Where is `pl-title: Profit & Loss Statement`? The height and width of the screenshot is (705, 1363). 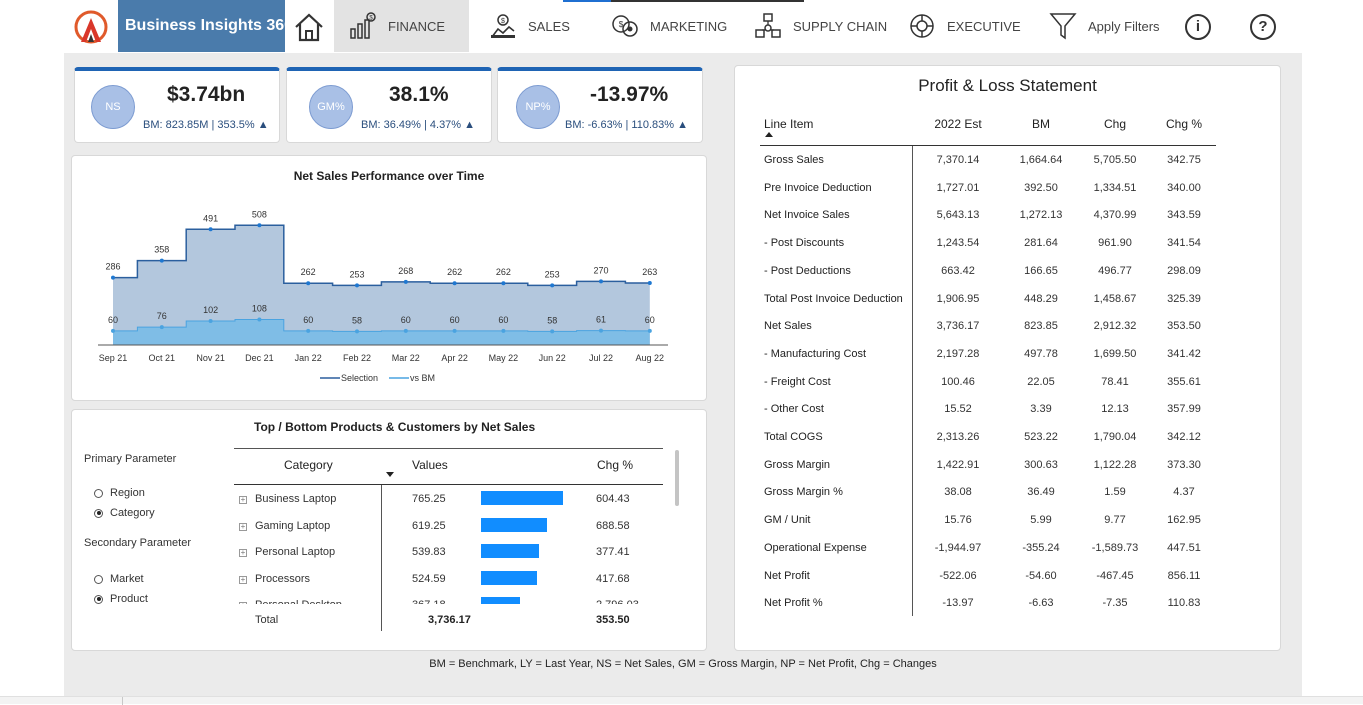
pl-title: Profit & Loss Statement is located at coordinates (1007, 85).